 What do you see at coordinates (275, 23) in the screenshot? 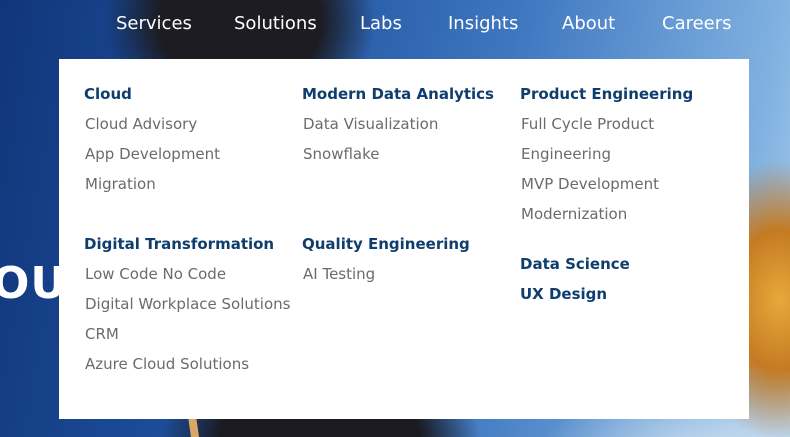
I see `nav-item-solutions: Solutions` at bounding box center [275, 23].